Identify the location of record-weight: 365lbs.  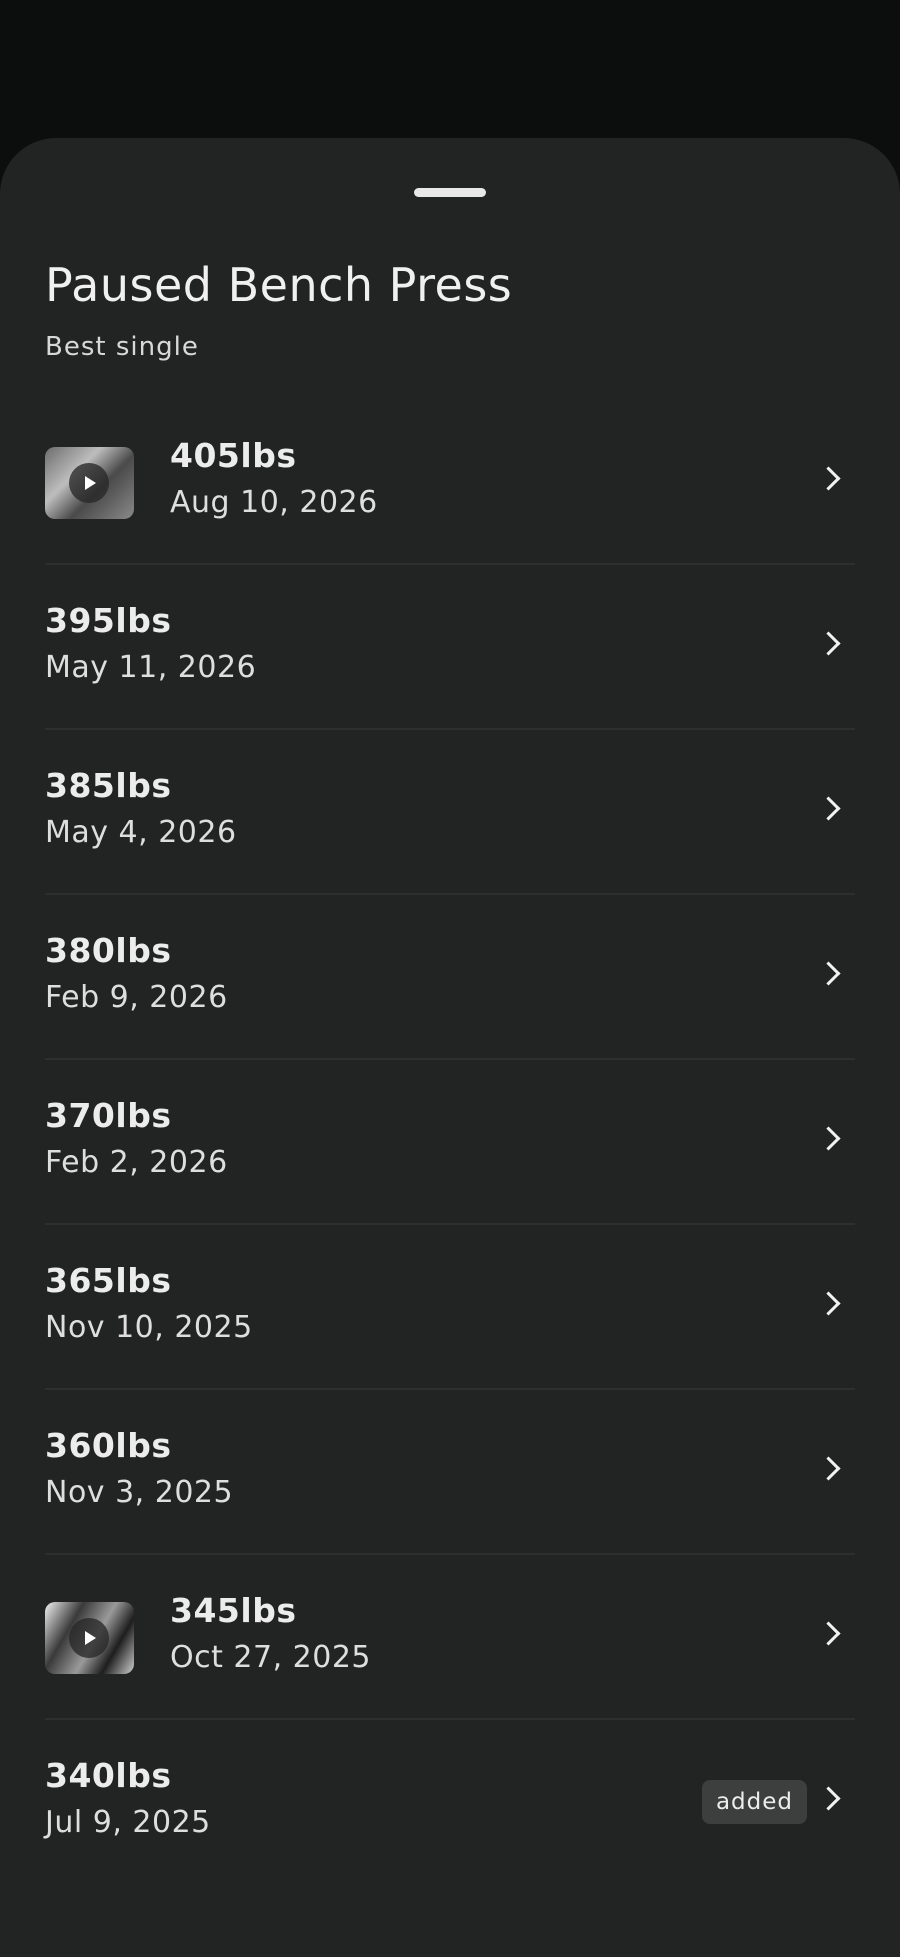
(108, 1280).